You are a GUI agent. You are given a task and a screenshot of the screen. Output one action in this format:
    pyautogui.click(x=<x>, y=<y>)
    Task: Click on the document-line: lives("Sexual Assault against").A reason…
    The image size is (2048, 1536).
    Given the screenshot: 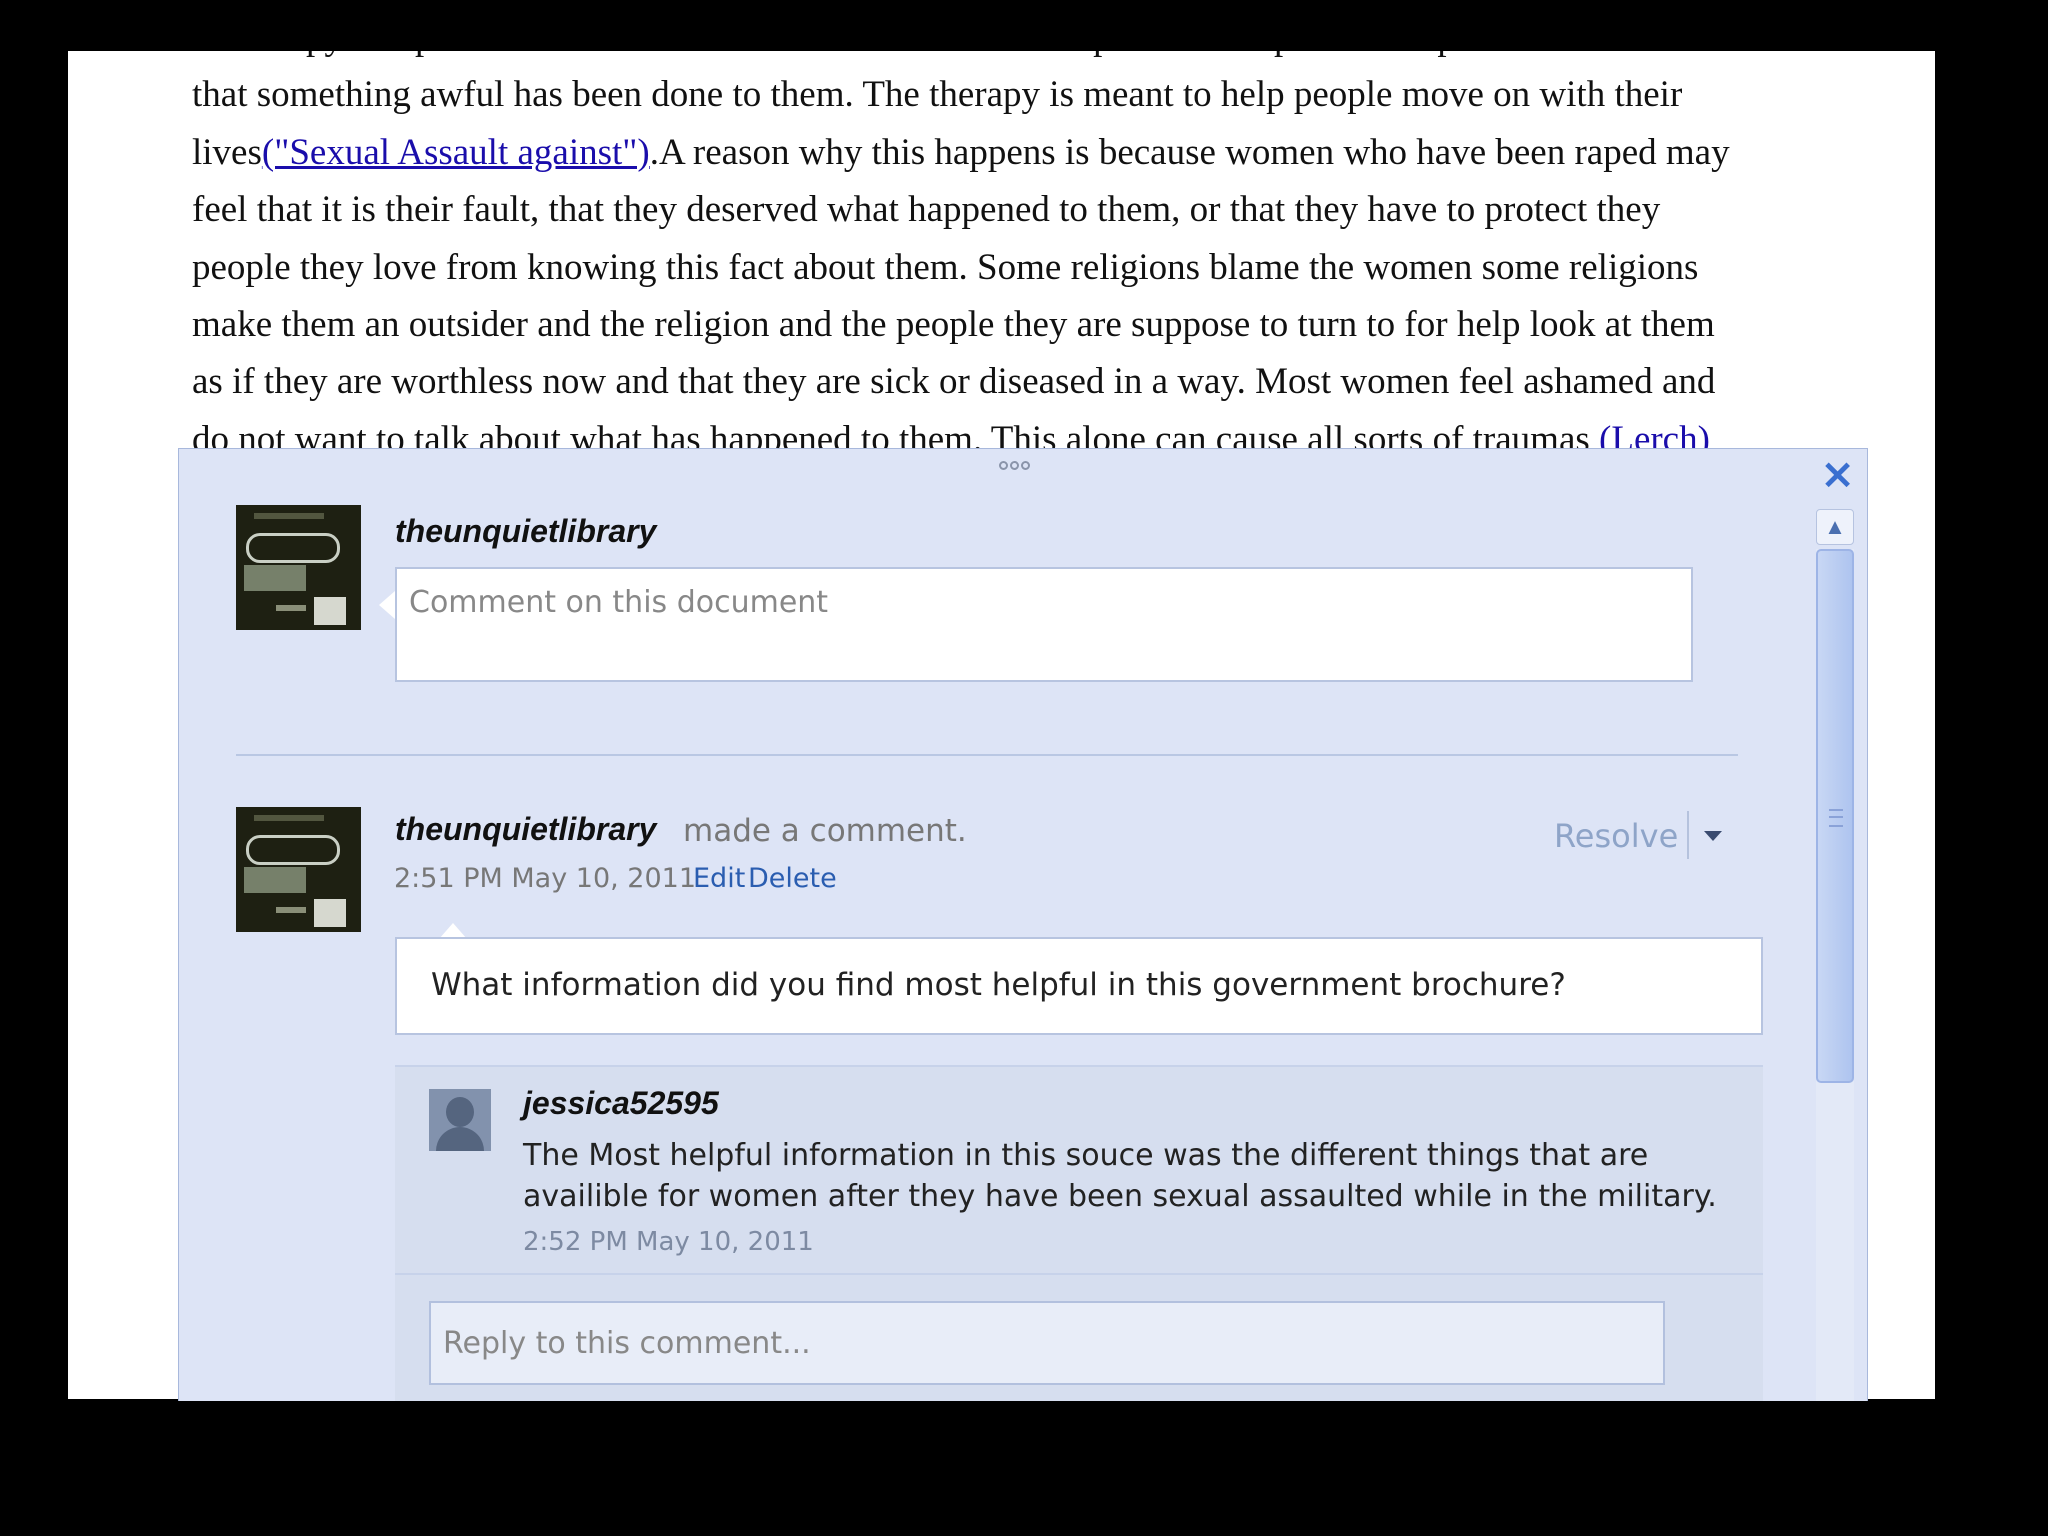 What is the action you would take?
    pyautogui.click(x=1052, y=152)
    